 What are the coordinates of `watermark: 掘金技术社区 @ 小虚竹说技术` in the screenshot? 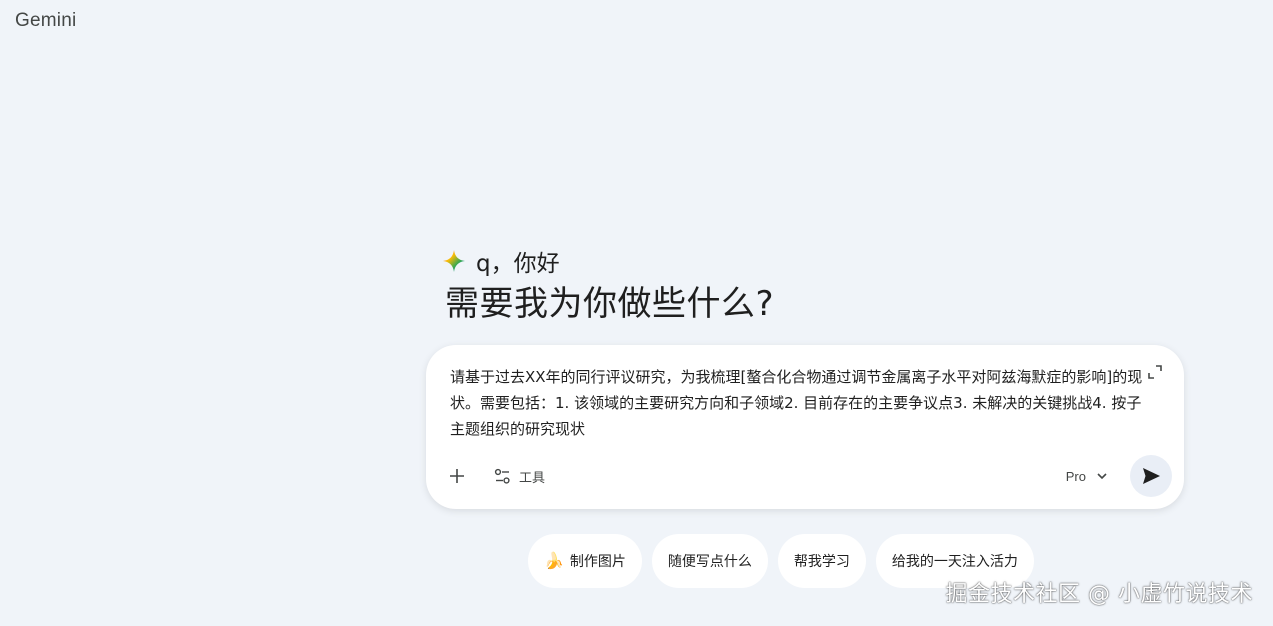 It's located at (1099, 594).